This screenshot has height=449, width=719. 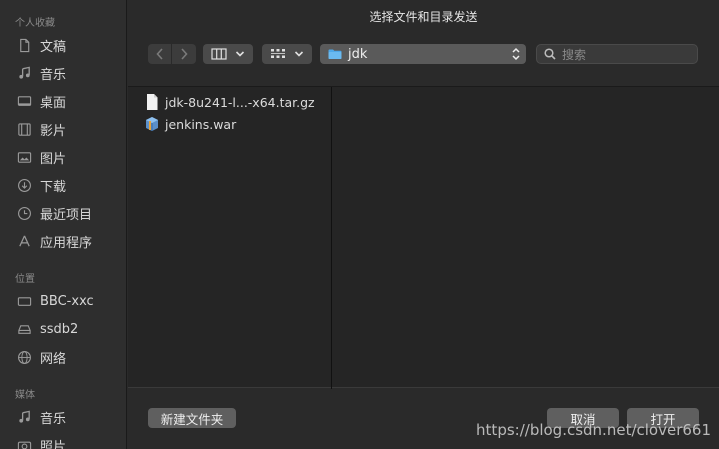 I want to click on view-mode-button, so click(x=228, y=54).